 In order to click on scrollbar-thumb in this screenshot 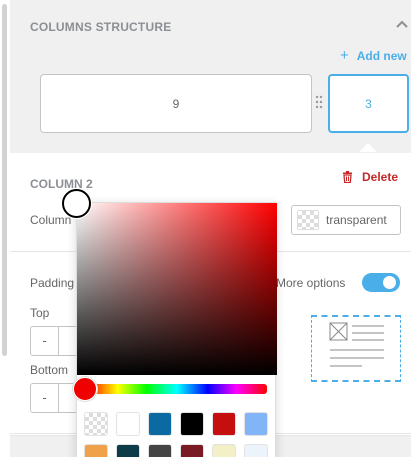, I will do `click(4, 180)`.